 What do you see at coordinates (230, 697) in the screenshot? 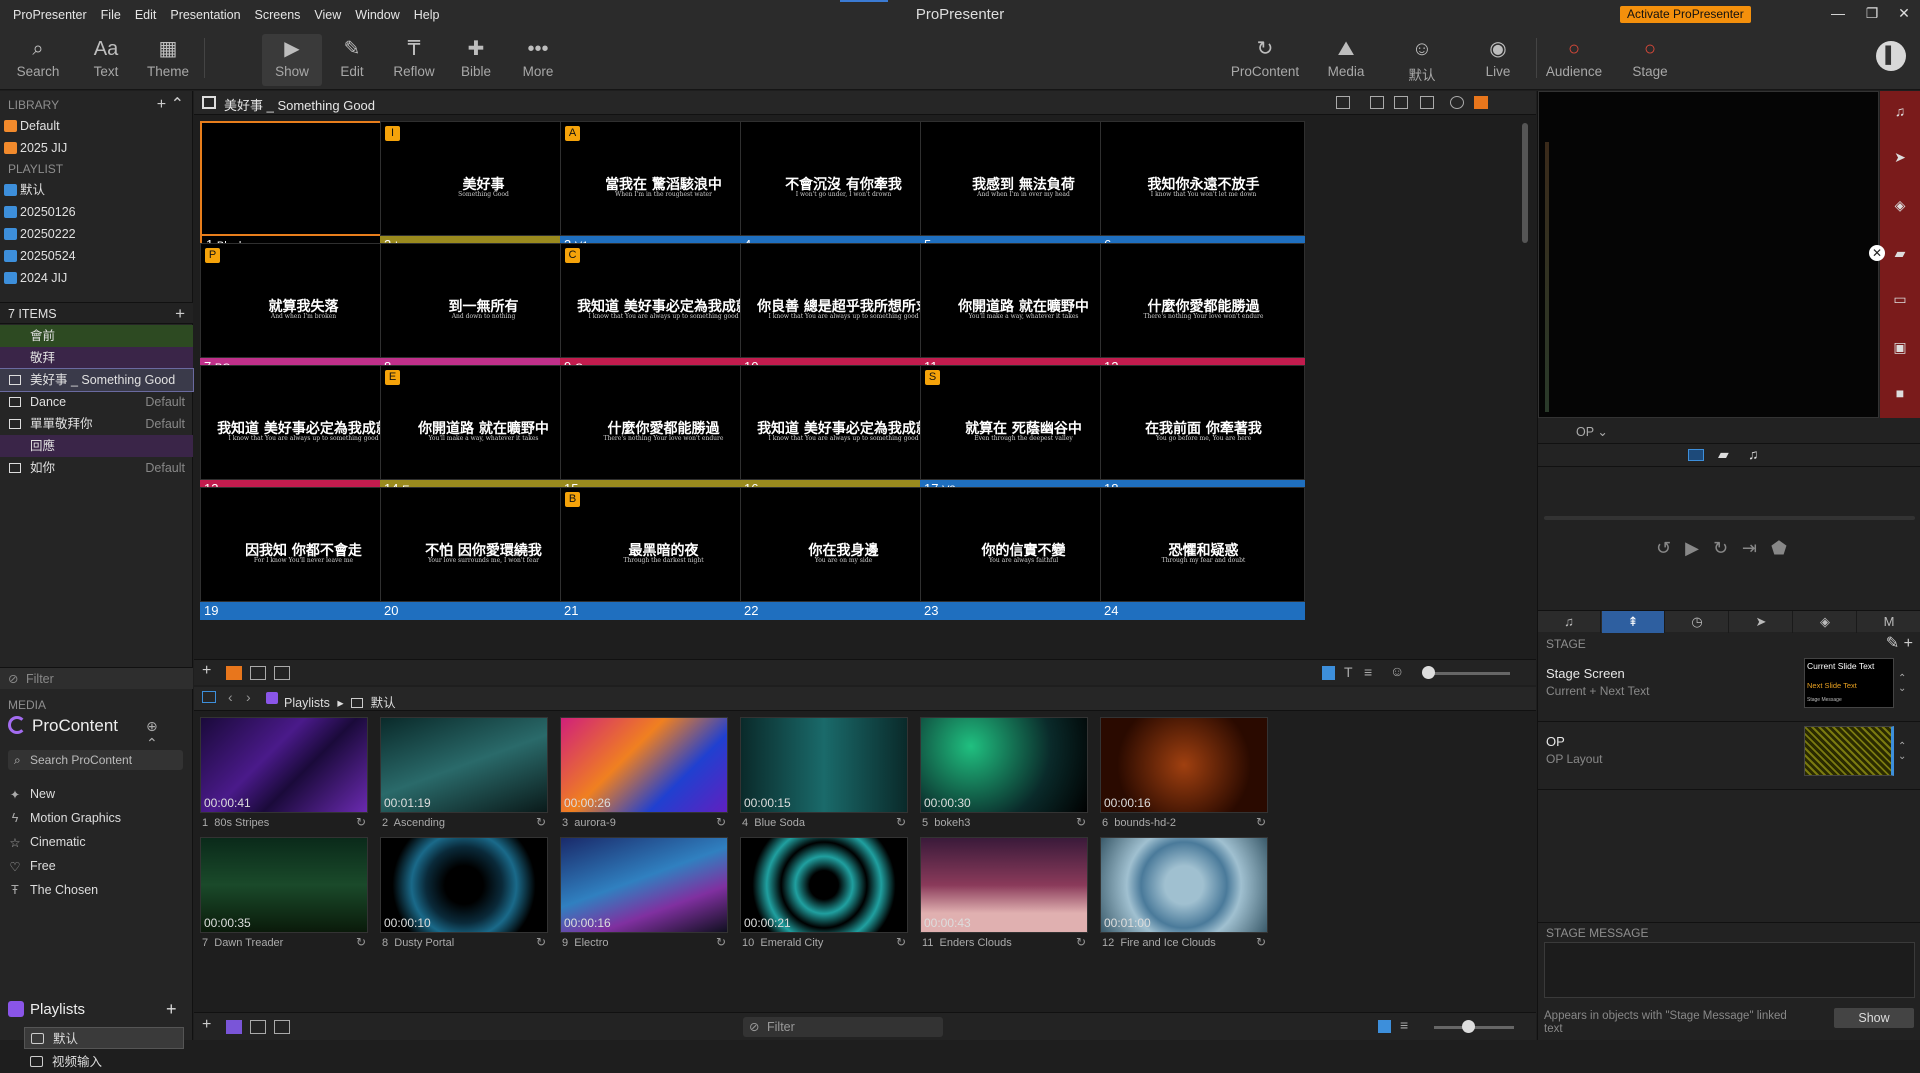
I see `back-icon: ‹` at bounding box center [230, 697].